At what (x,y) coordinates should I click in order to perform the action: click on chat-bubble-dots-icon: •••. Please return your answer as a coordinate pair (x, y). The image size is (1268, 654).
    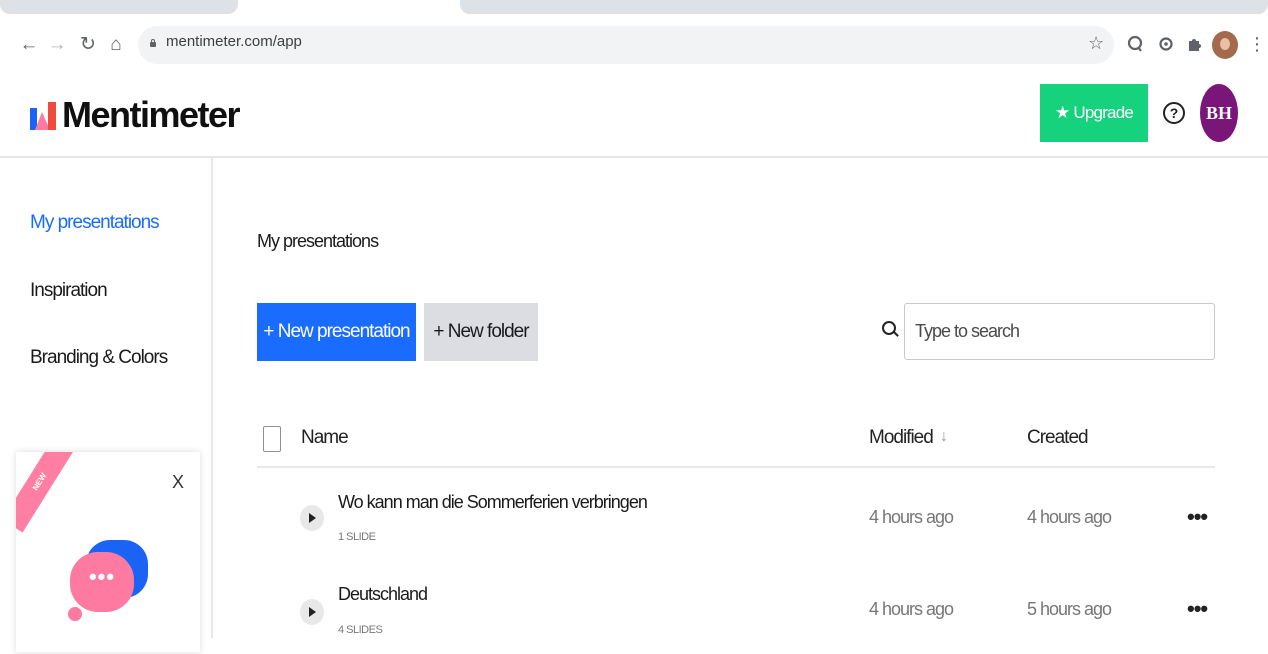
    Looking at the image, I should click on (102, 582).